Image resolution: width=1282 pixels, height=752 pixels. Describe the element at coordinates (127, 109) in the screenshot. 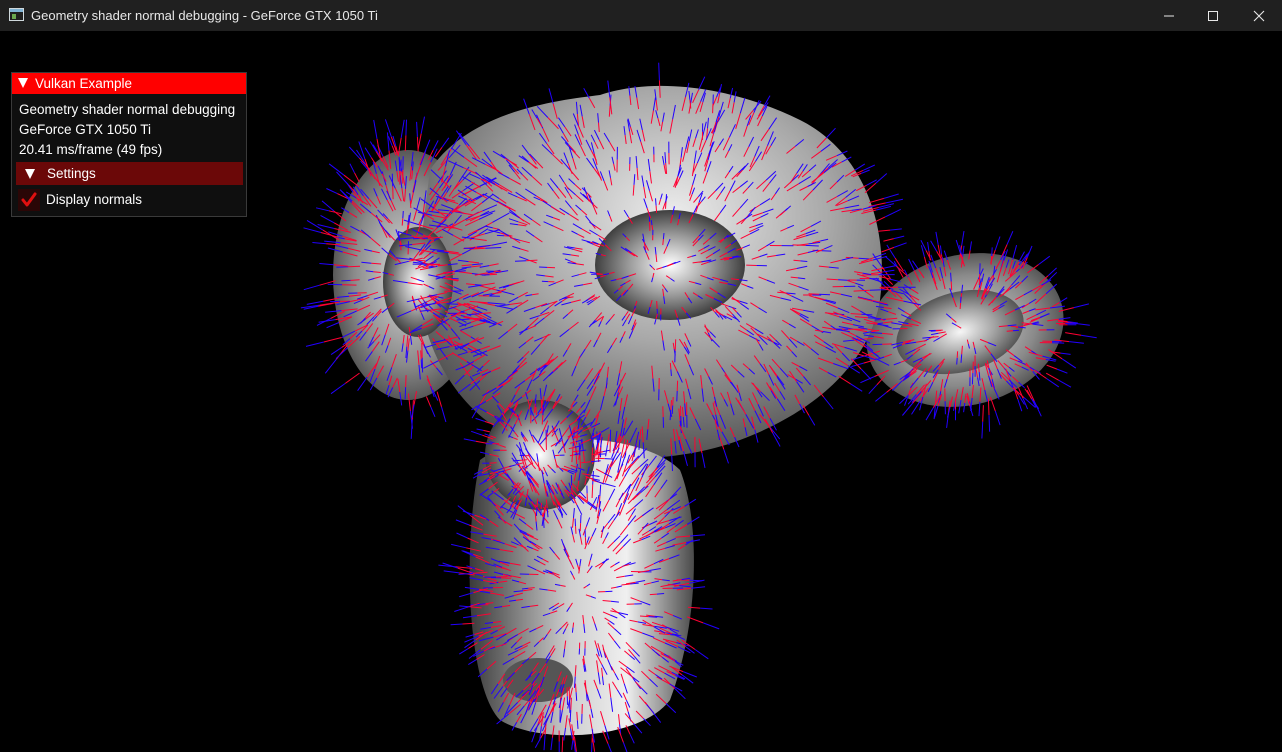

I see `app-name-text: Geometry shader normal debugging` at that location.